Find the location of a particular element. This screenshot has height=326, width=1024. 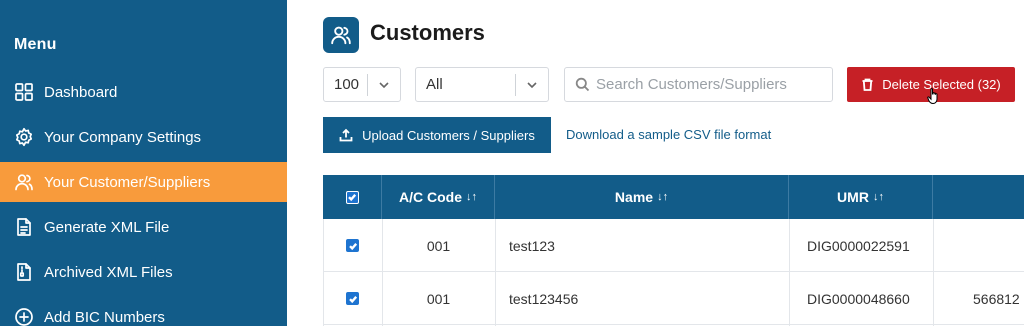

document-icon is located at coordinates (24, 227).